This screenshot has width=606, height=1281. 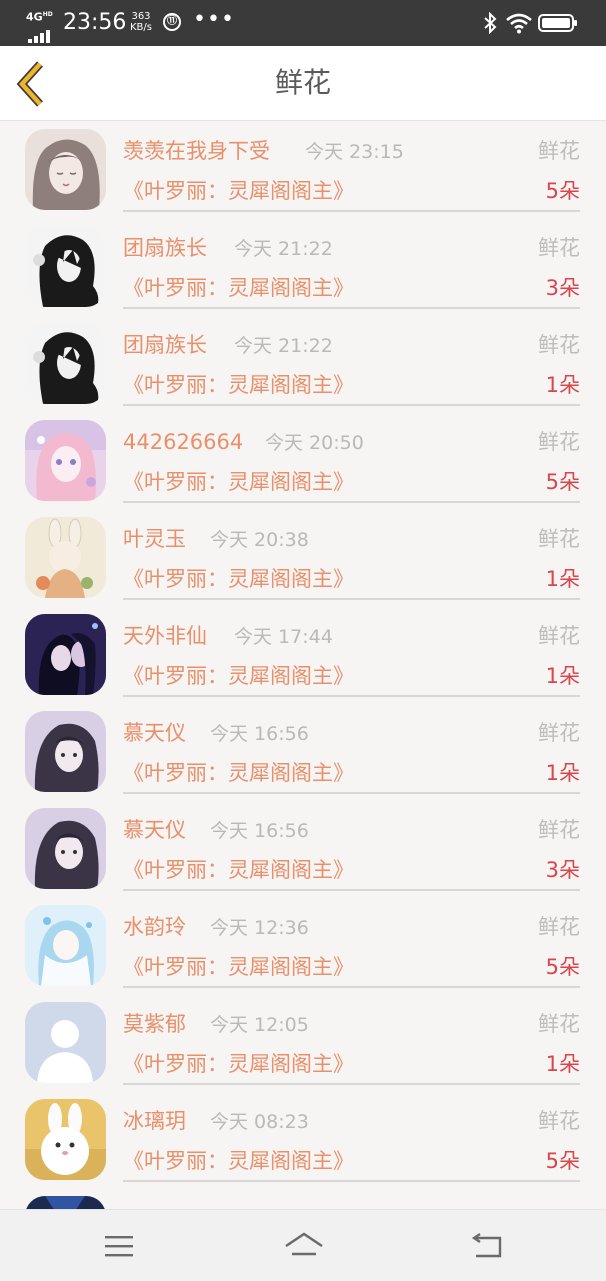 I want to click on menu-button, so click(x=119, y=1246).